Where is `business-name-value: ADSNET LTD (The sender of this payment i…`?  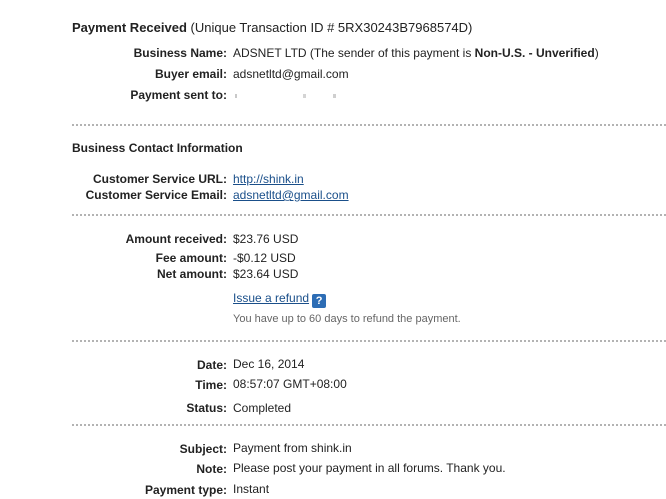 business-name-value: ADSNET LTD (The sender of this payment i… is located at coordinates (416, 53).